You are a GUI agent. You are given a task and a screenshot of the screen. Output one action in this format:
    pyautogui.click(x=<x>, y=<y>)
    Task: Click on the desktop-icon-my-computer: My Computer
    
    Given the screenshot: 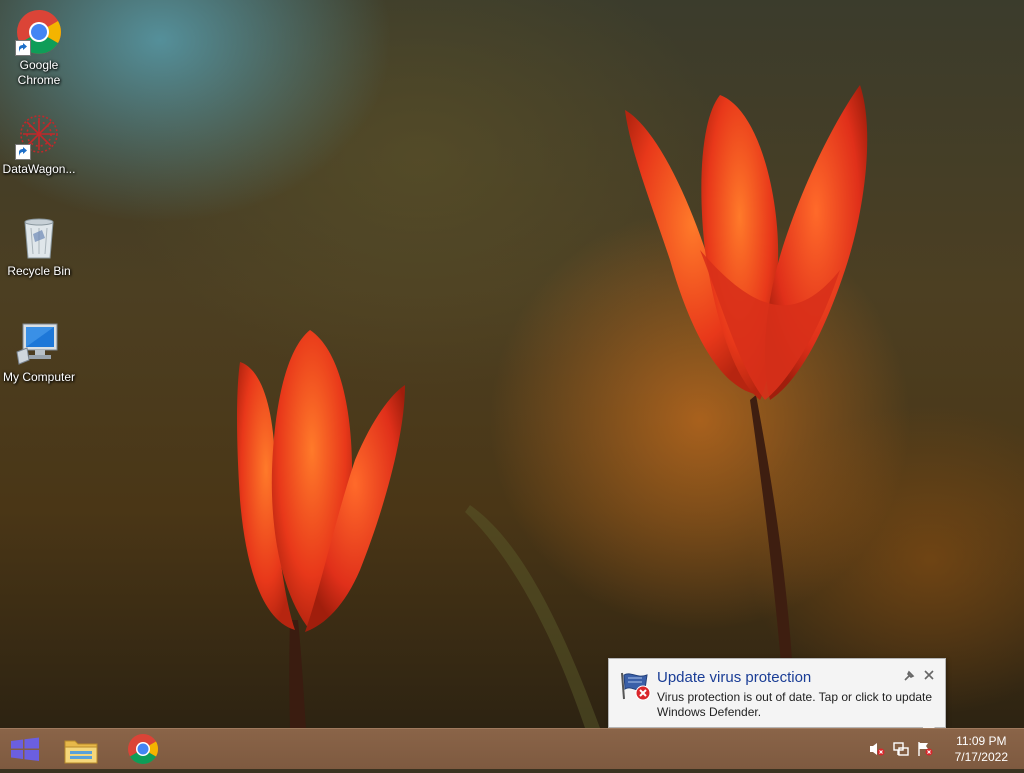 What is the action you would take?
    pyautogui.click(x=39, y=352)
    